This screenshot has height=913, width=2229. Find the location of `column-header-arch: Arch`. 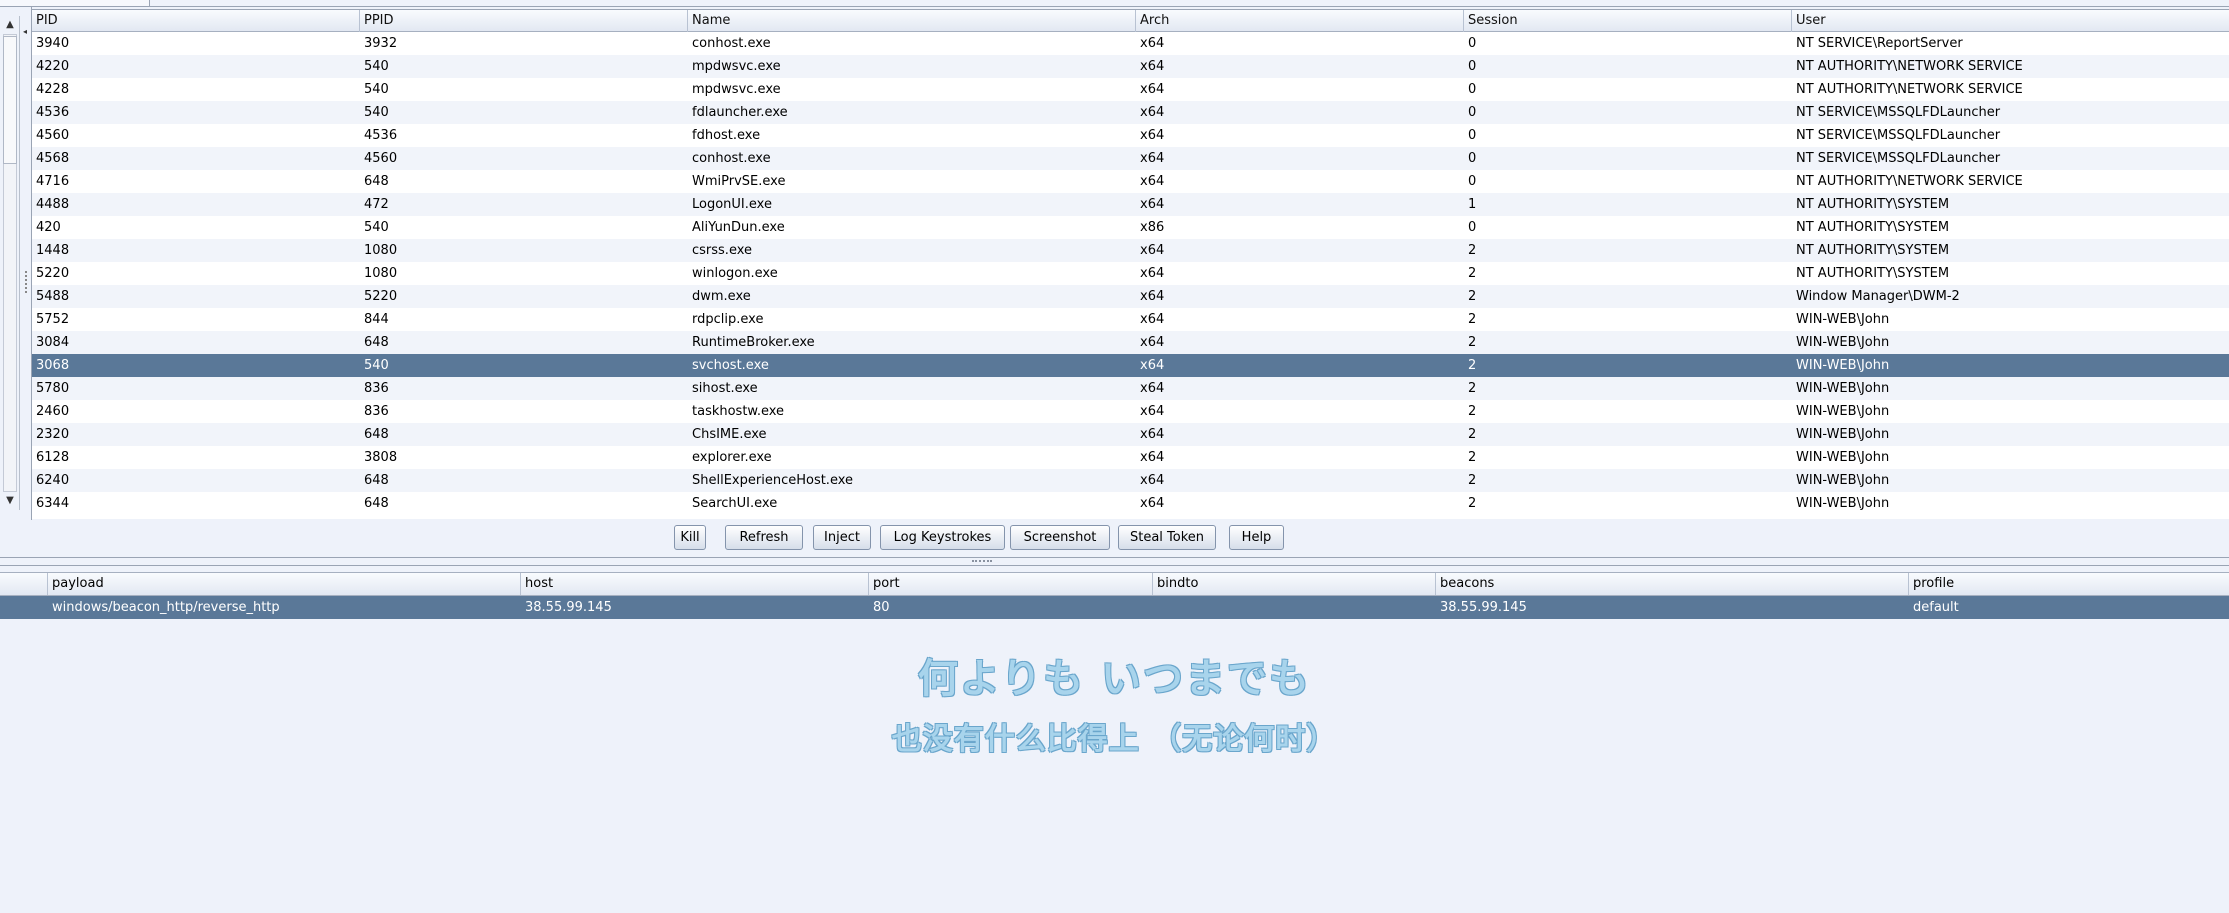

column-header-arch: Arch is located at coordinates (1300, 21).